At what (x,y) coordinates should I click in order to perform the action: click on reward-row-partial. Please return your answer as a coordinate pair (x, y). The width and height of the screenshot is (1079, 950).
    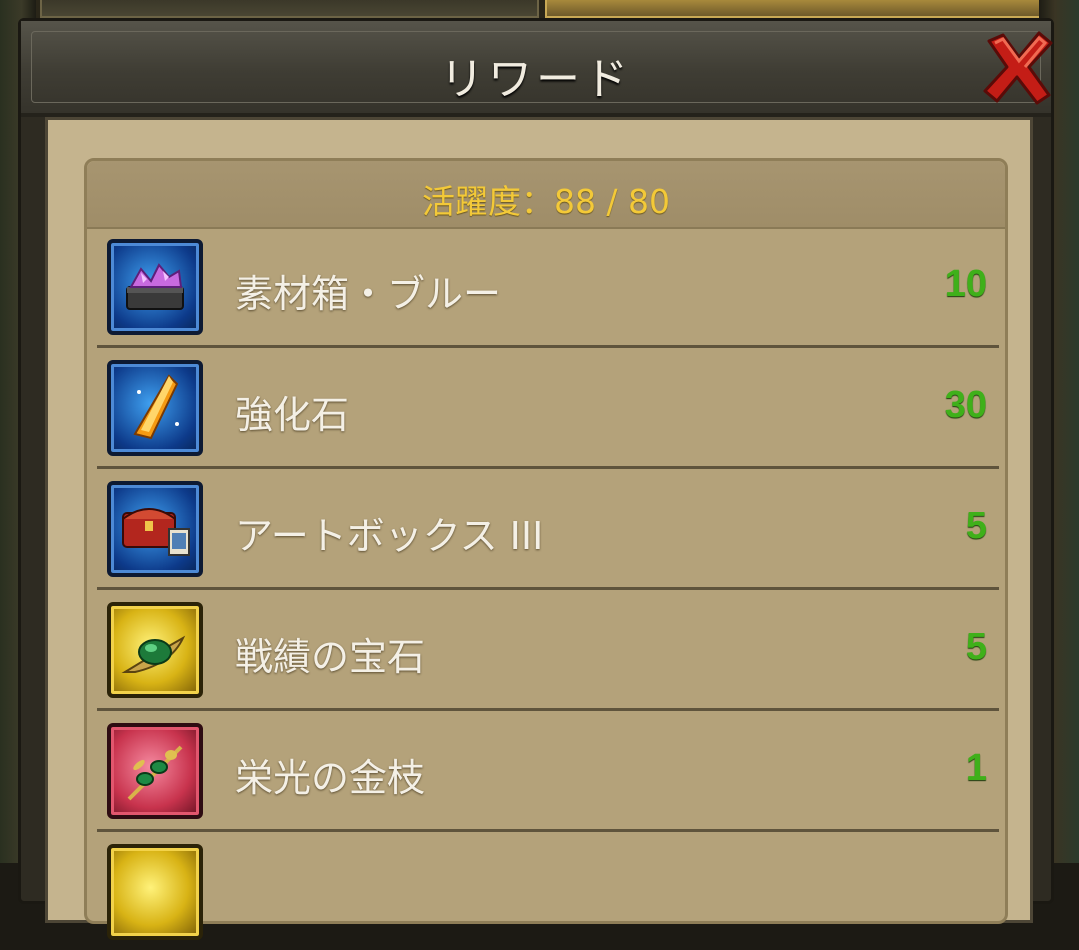
    Looking at the image, I should click on (548, 891).